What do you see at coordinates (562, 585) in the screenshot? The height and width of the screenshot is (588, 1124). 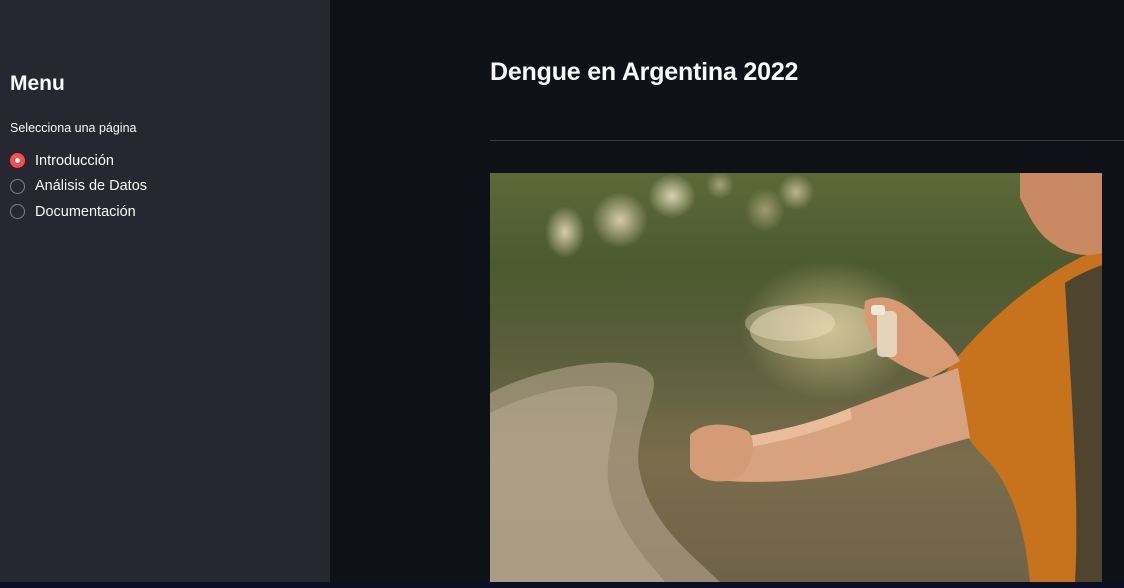 I see `bottom-strip` at bounding box center [562, 585].